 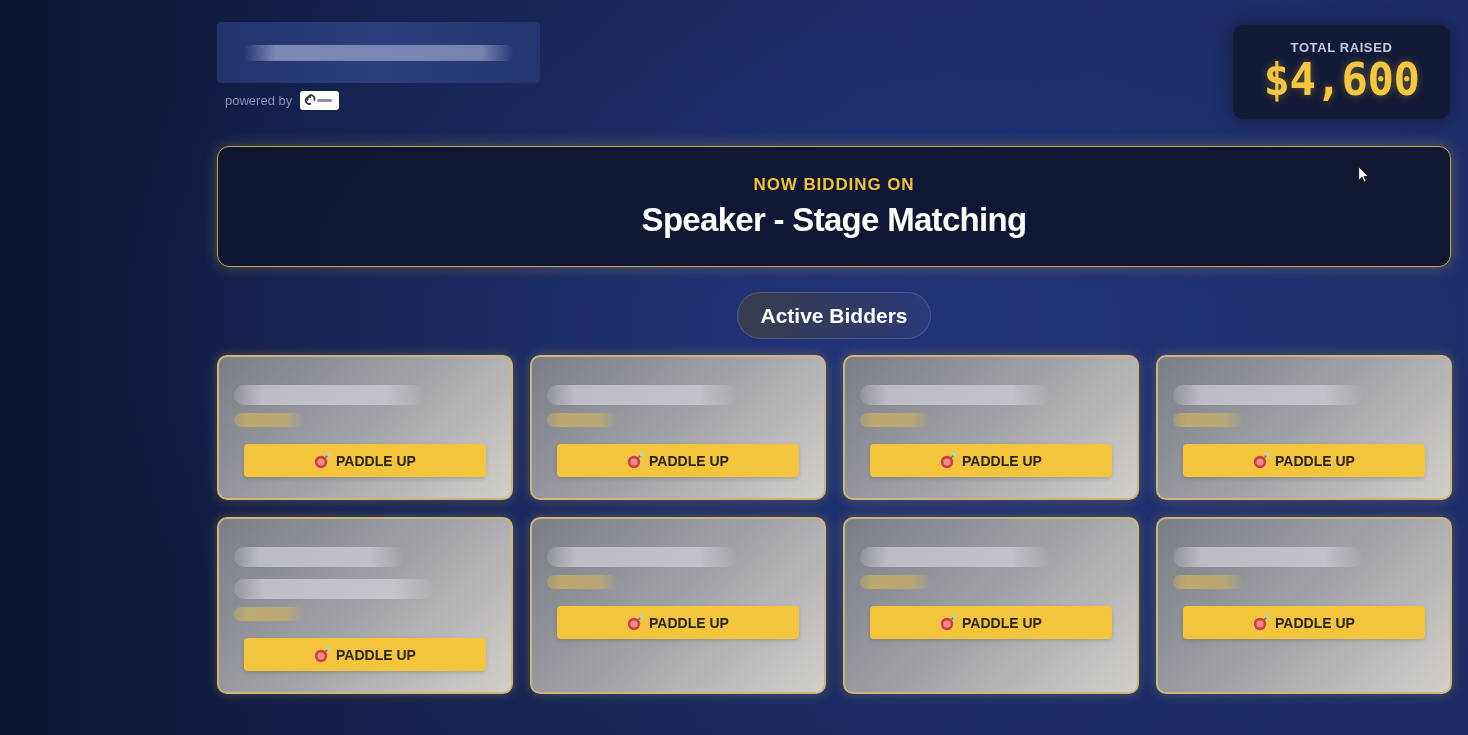 What do you see at coordinates (834, 184) in the screenshot?
I see `now-bidding-label: NOW BIDDING ON` at bounding box center [834, 184].